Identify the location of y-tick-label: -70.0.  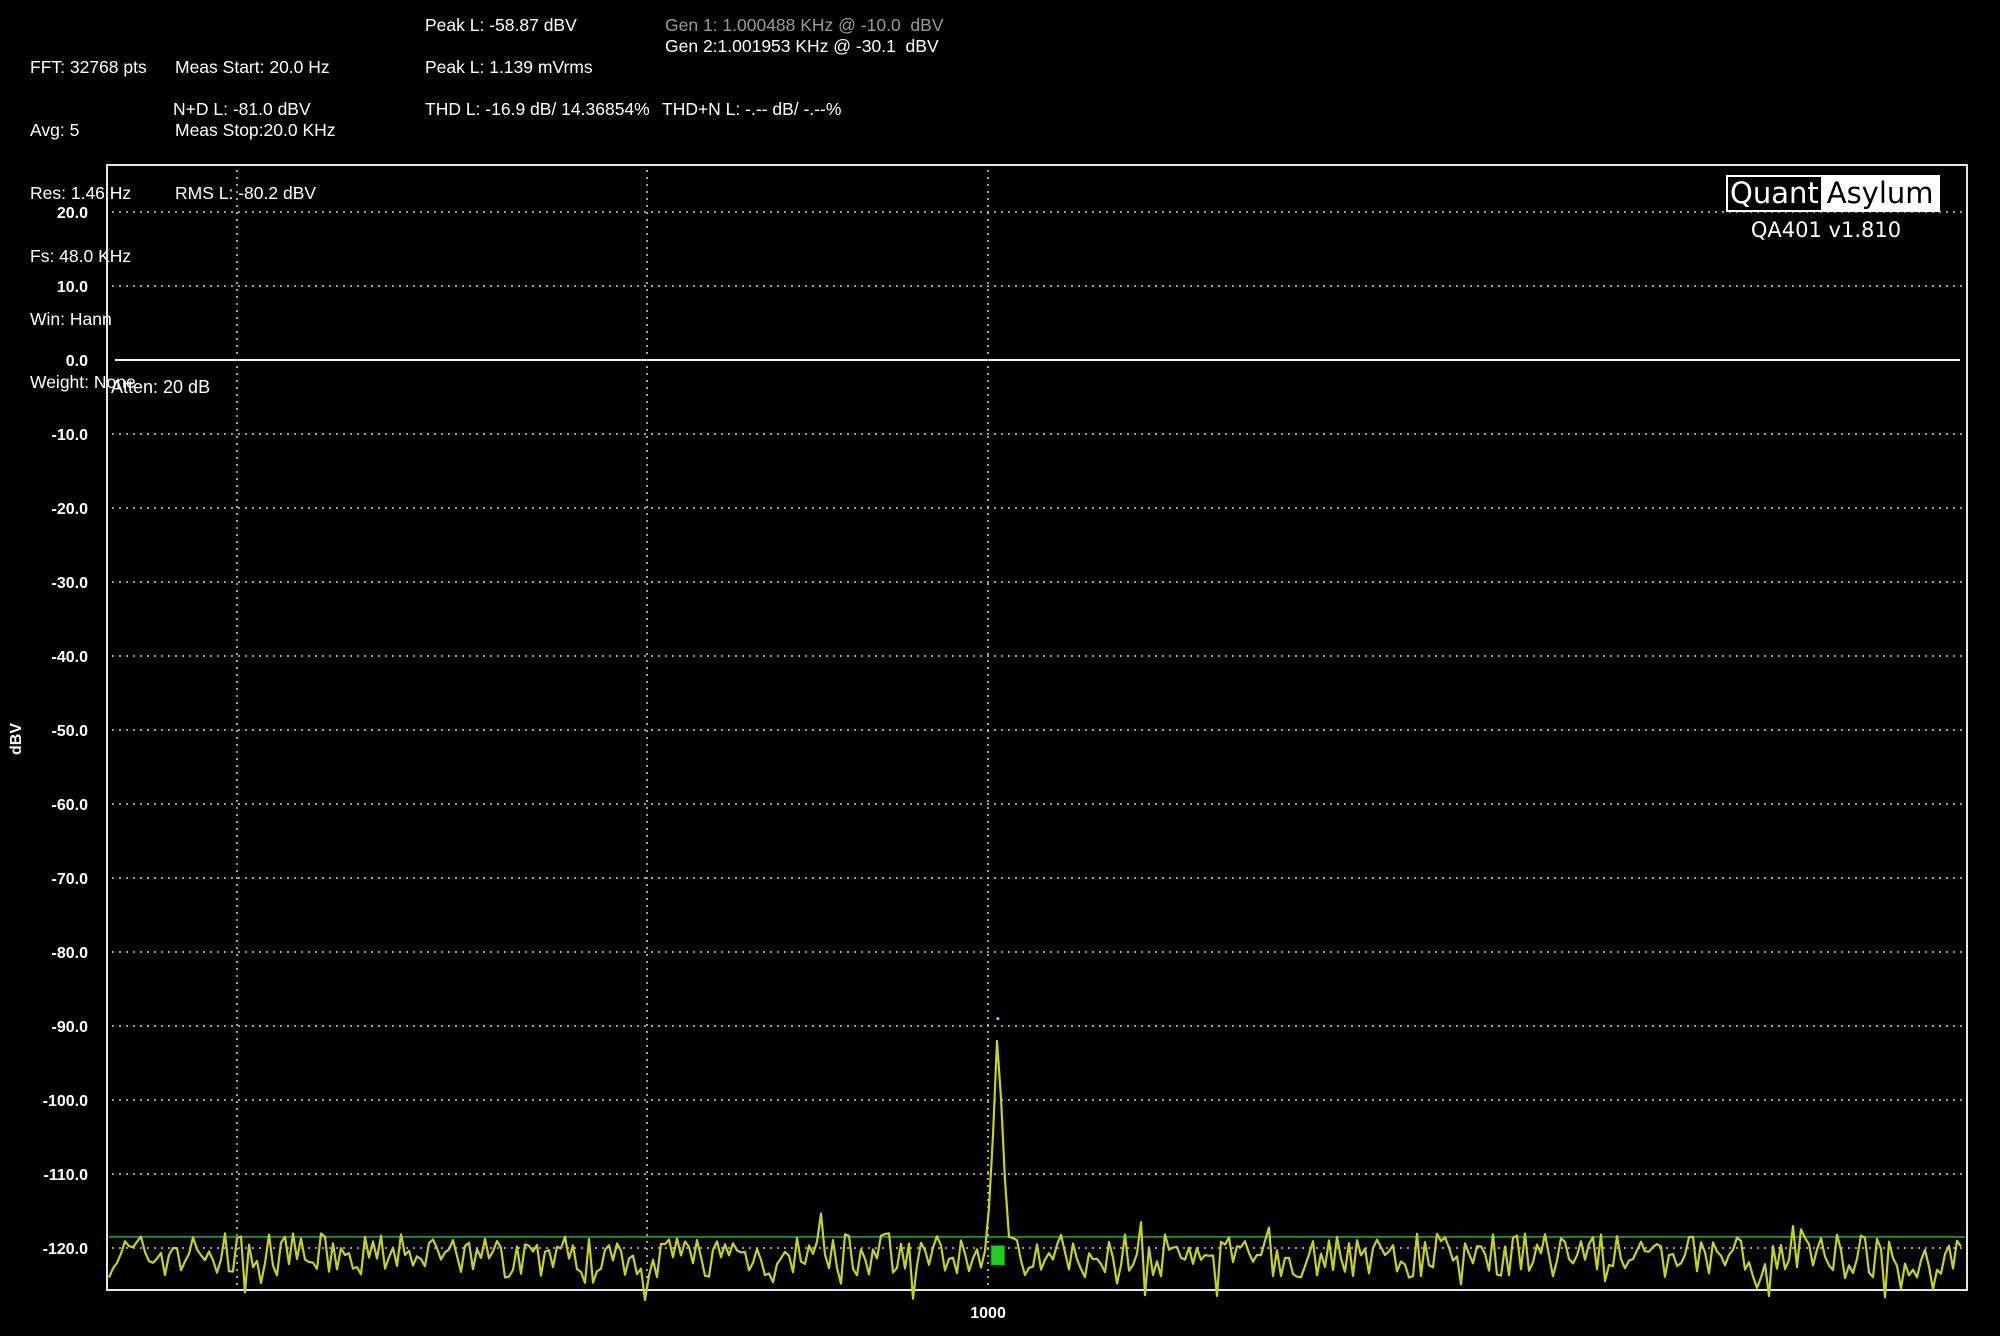
(70, 879).